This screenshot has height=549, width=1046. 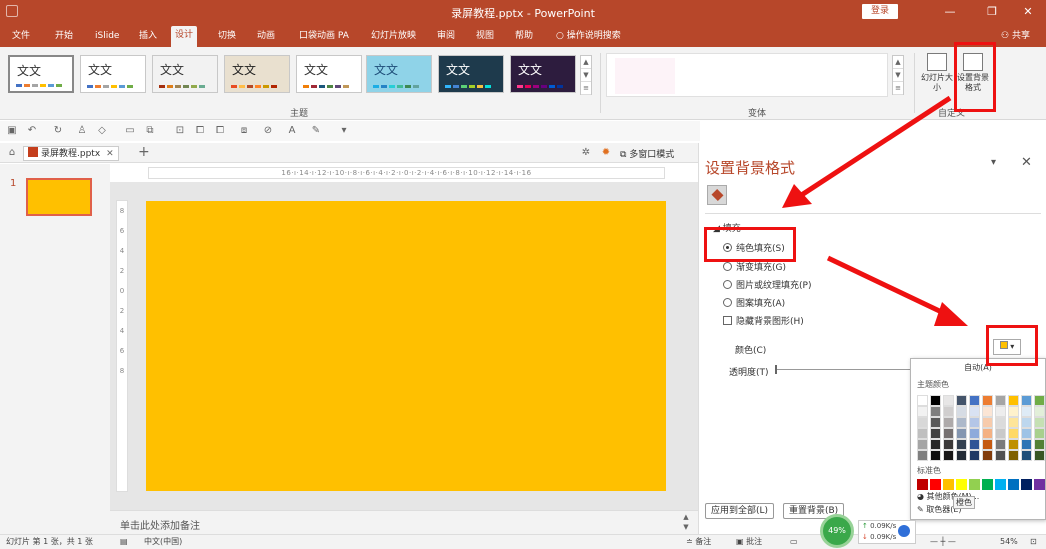 I want to click on shape-icon: ◇, so click(x=102, y=131).